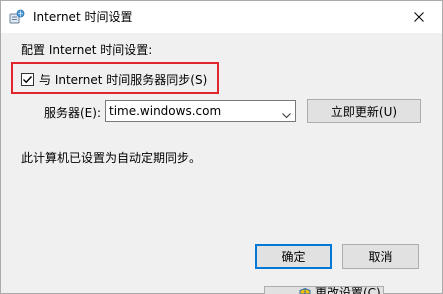 This screenshot has width=443, height=294. Describe the element at coordinates (87, 50) in the screenshot. I see `config-heading: 配置 Internet 时间设置:` at that location.